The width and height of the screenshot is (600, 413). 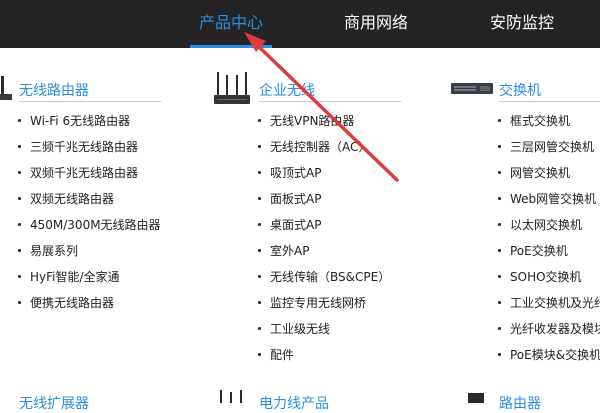 What do you see at coordinates (289, 198) in the screenshot?
I see `list-item: 面板式AP` at bounding box center [289, 198].